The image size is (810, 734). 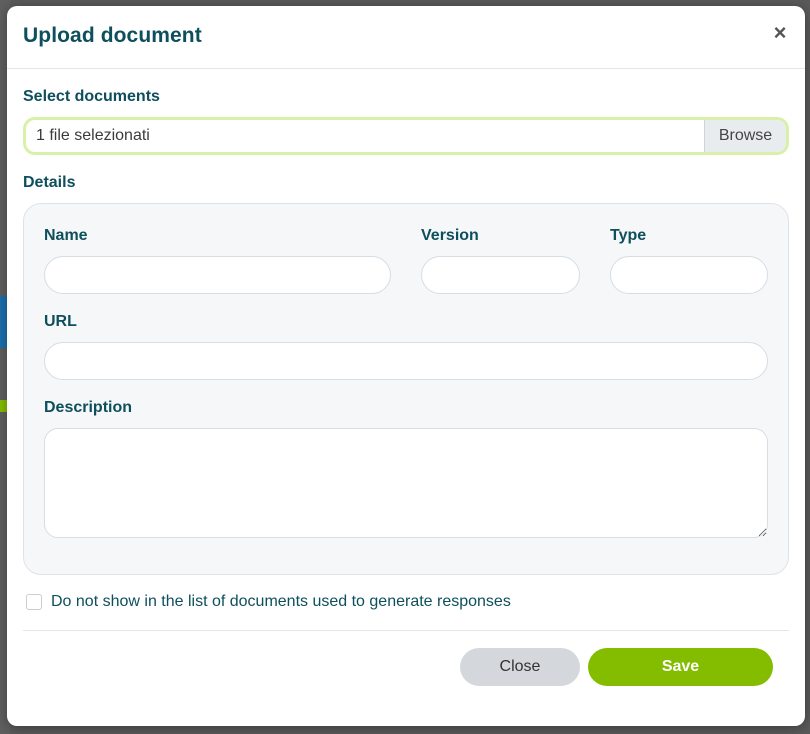 I want to click on close-icon: ×, so click(x=780, y=33).